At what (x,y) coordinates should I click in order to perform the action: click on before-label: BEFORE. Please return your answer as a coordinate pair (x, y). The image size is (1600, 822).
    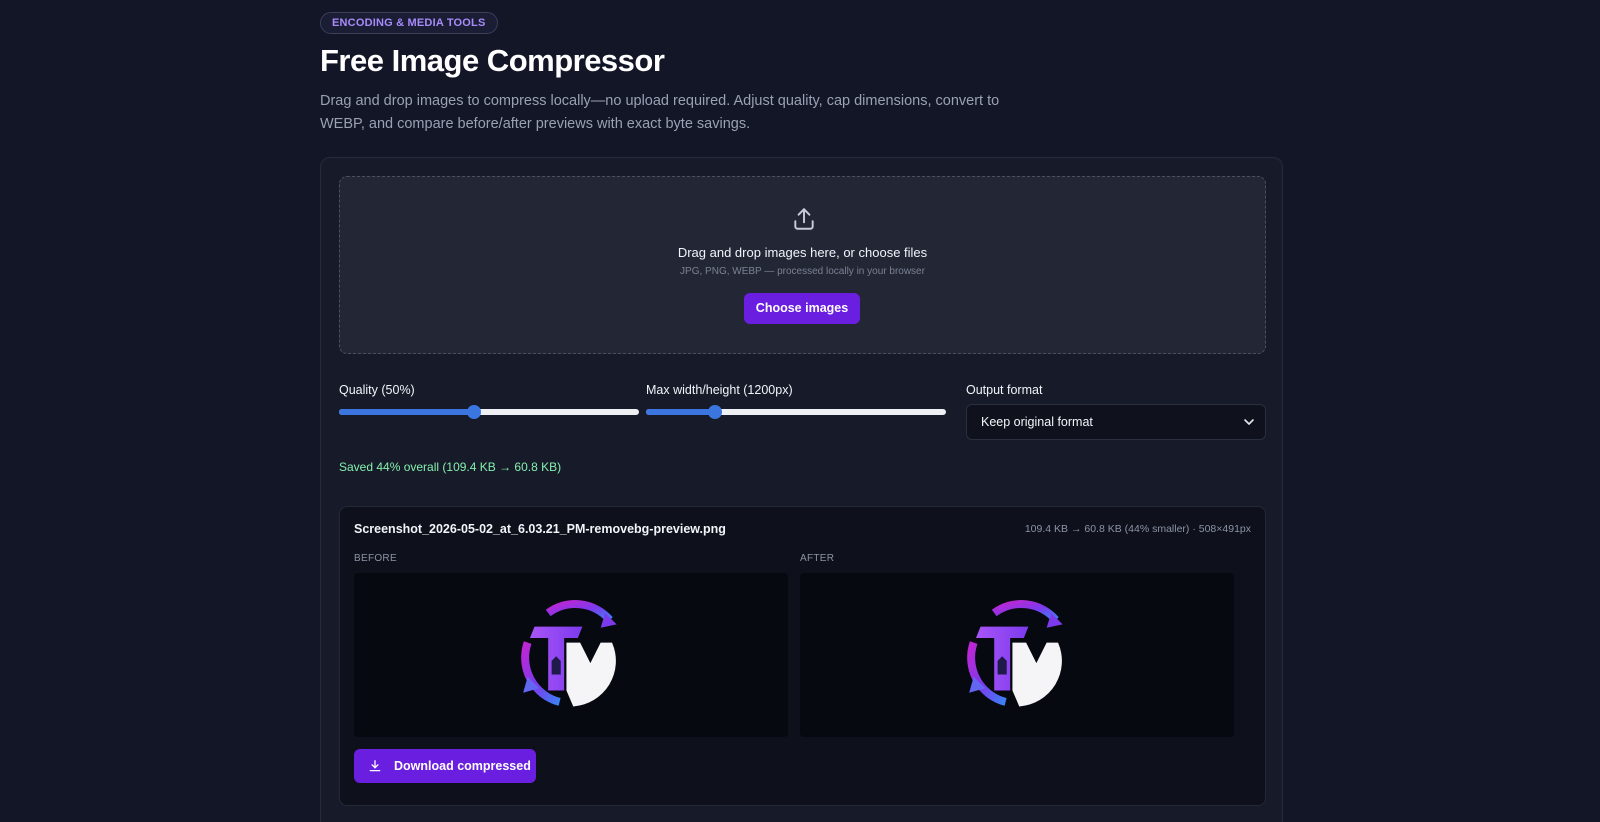
    Looking at the image, I should click on (375, 558).